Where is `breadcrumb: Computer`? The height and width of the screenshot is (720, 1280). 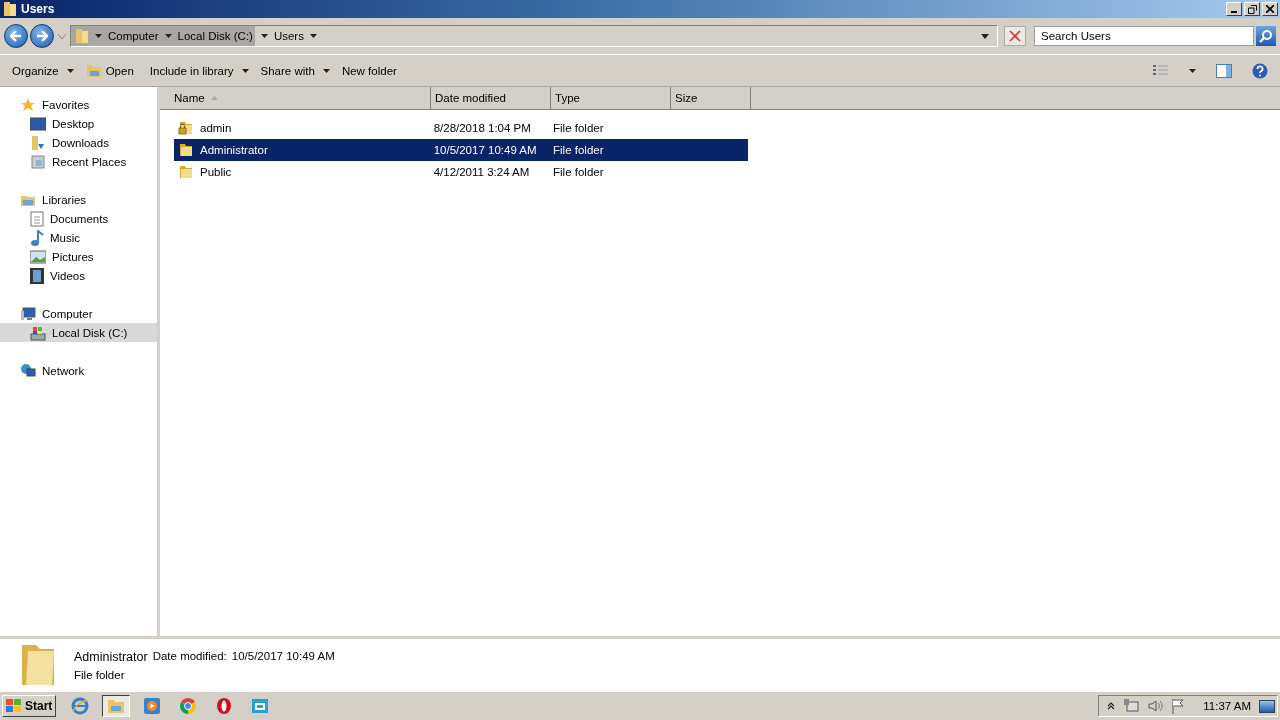 breadcrumb: Computer is located at coordinates (133, 36).